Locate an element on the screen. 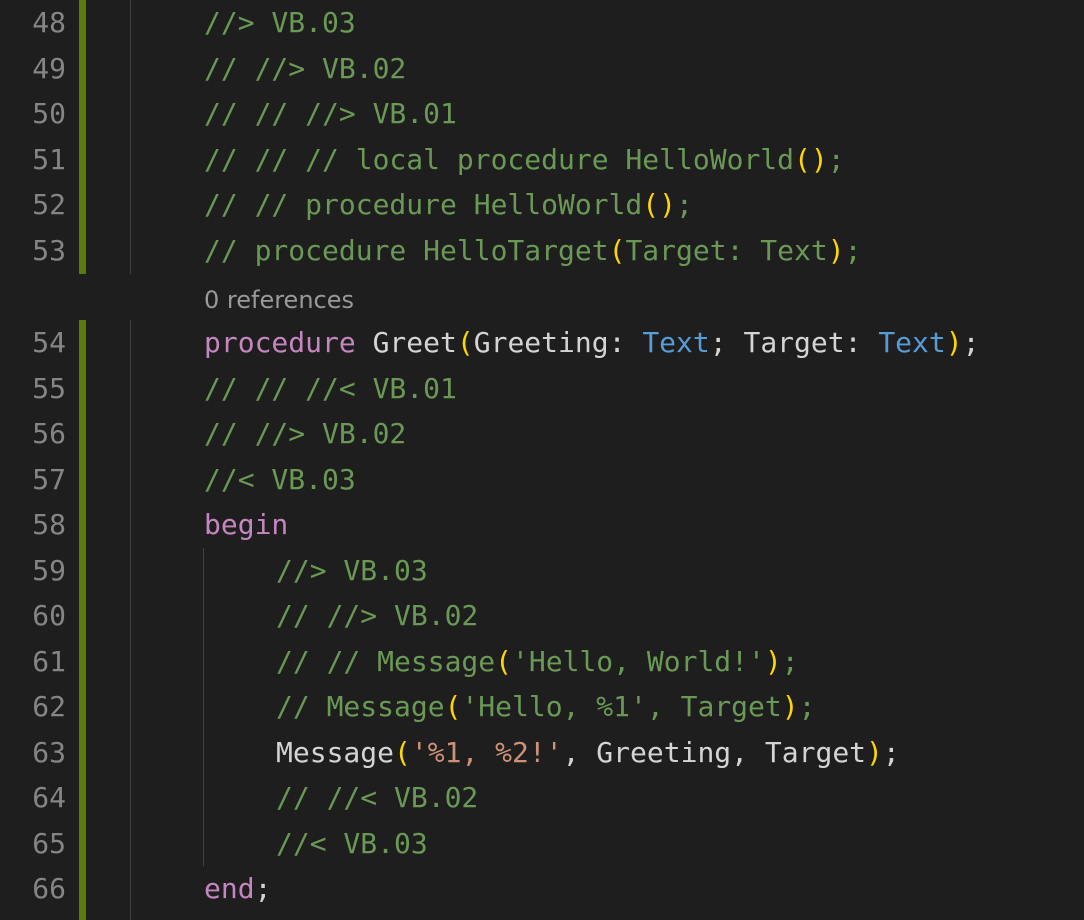 The height and width of the screenshot is (920, 1084). line-number: 54 is located at coordinates (49, 342).